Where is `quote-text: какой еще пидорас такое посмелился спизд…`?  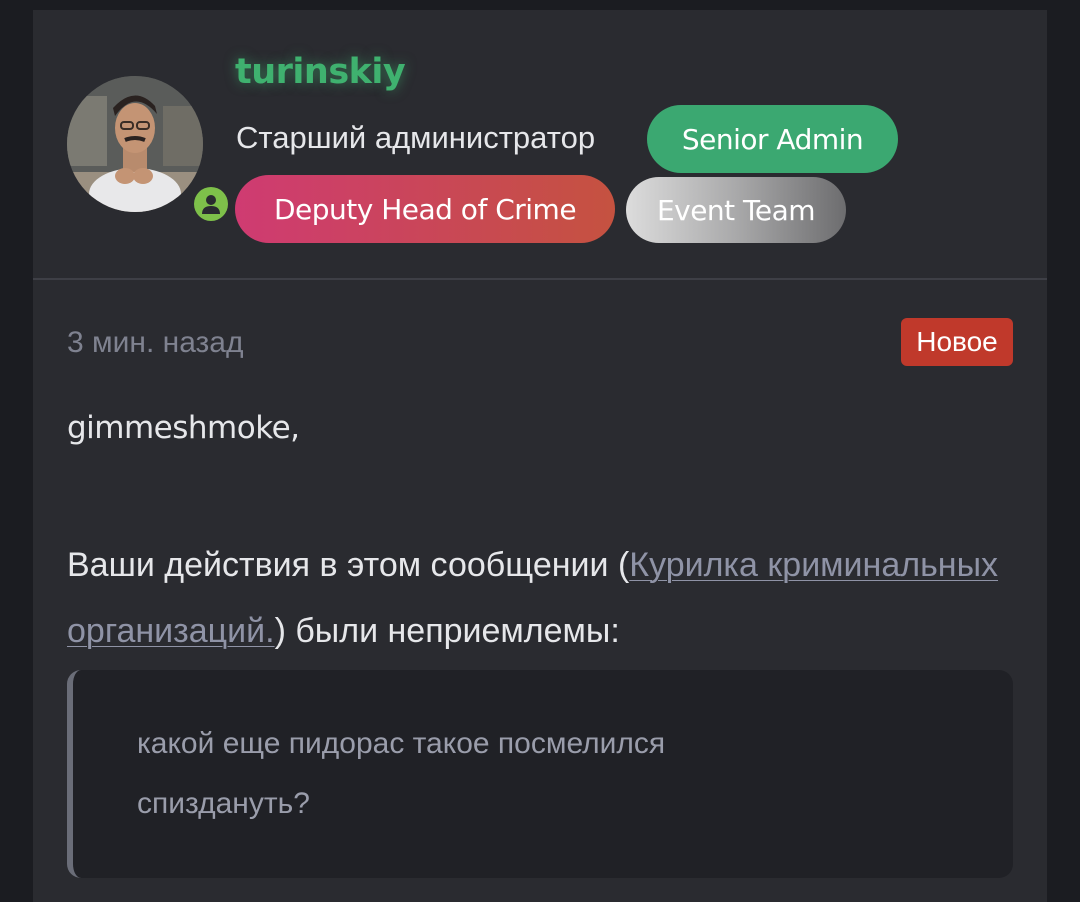 quote-text: какой еще пидорас такое посмелился спизд… is located at coordinates (401, 773).